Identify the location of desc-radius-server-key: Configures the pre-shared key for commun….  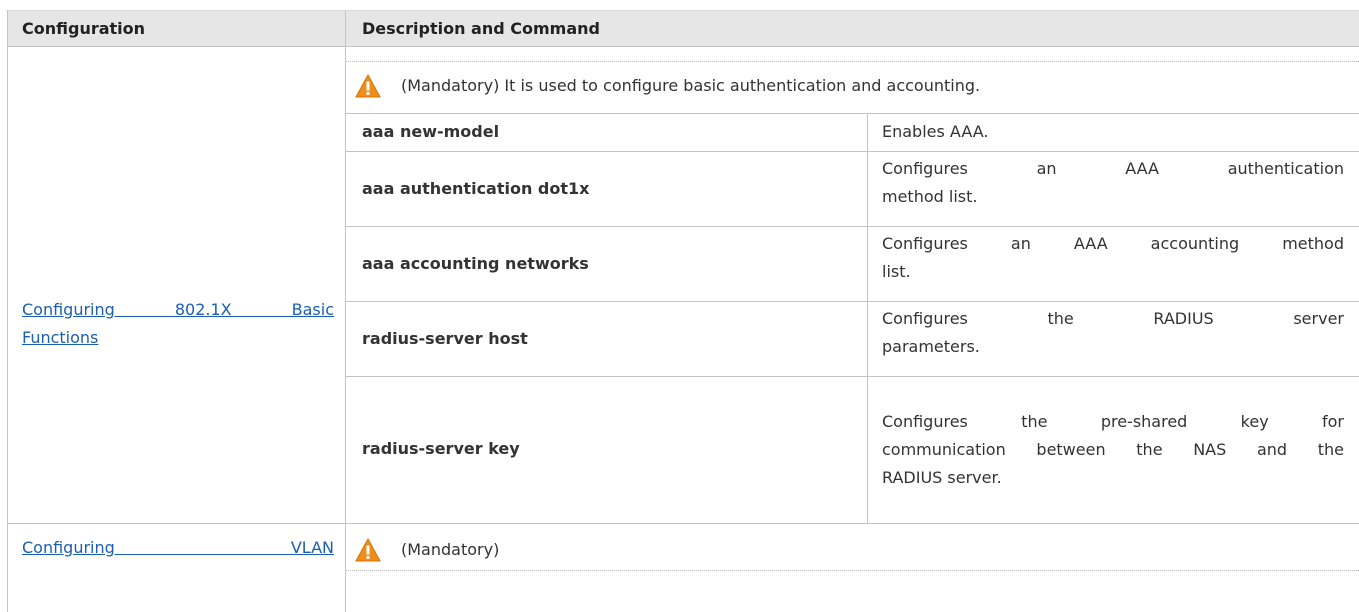
(1113, 449).